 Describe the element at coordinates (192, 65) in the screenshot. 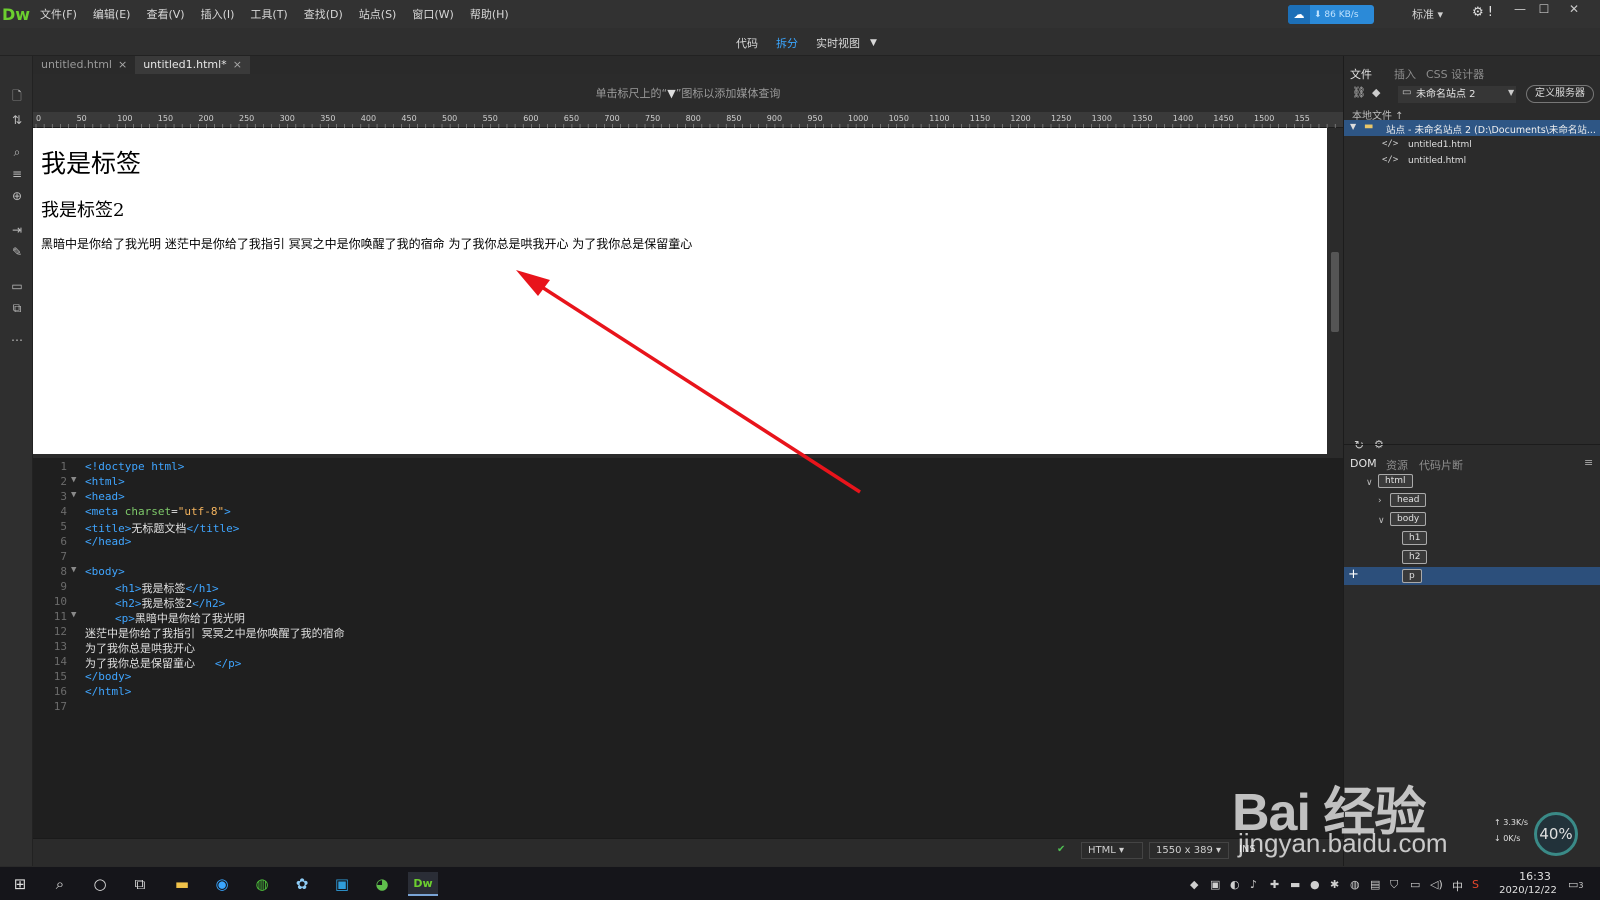

I see `tab-untitled1: untitled1.html* ×` at that location.